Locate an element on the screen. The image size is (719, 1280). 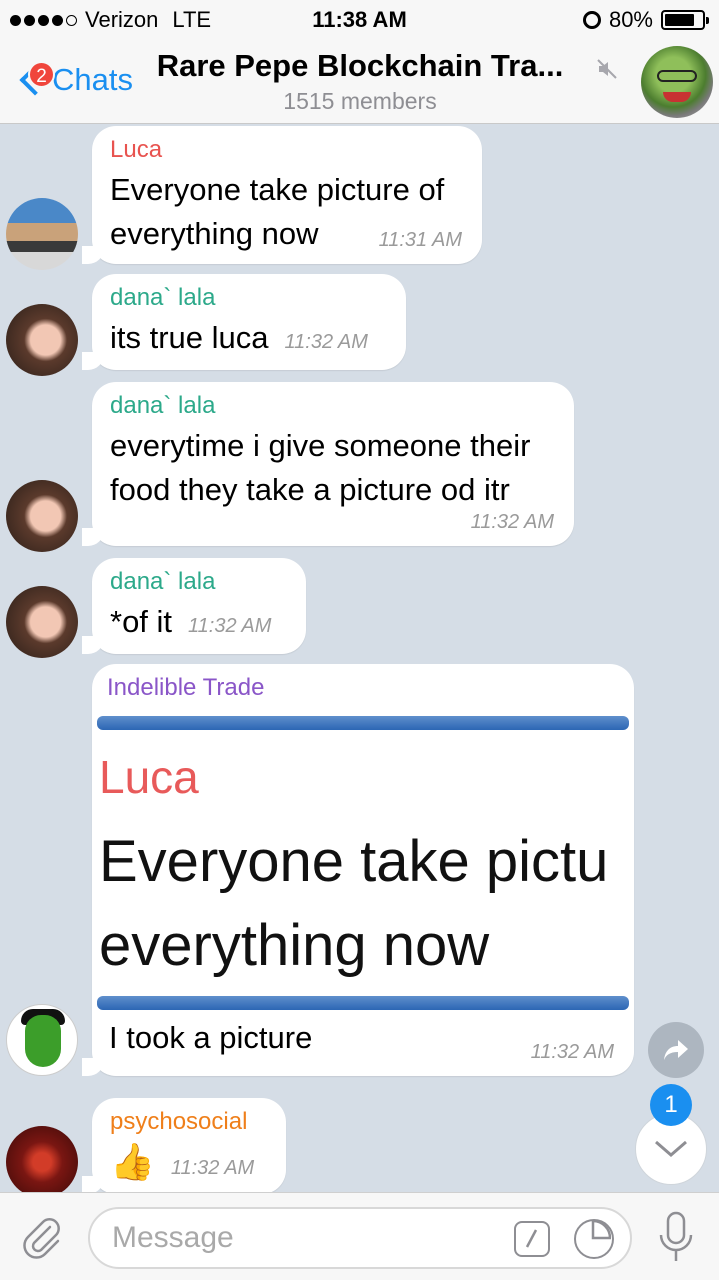
unread-chats-badge: 2 is located at coordinates (41, 74).